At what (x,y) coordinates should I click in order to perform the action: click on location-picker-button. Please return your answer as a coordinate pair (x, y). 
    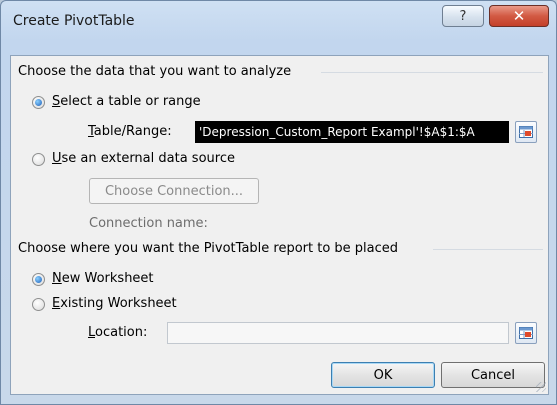
    Looking at the image, I should click on (526, 333).